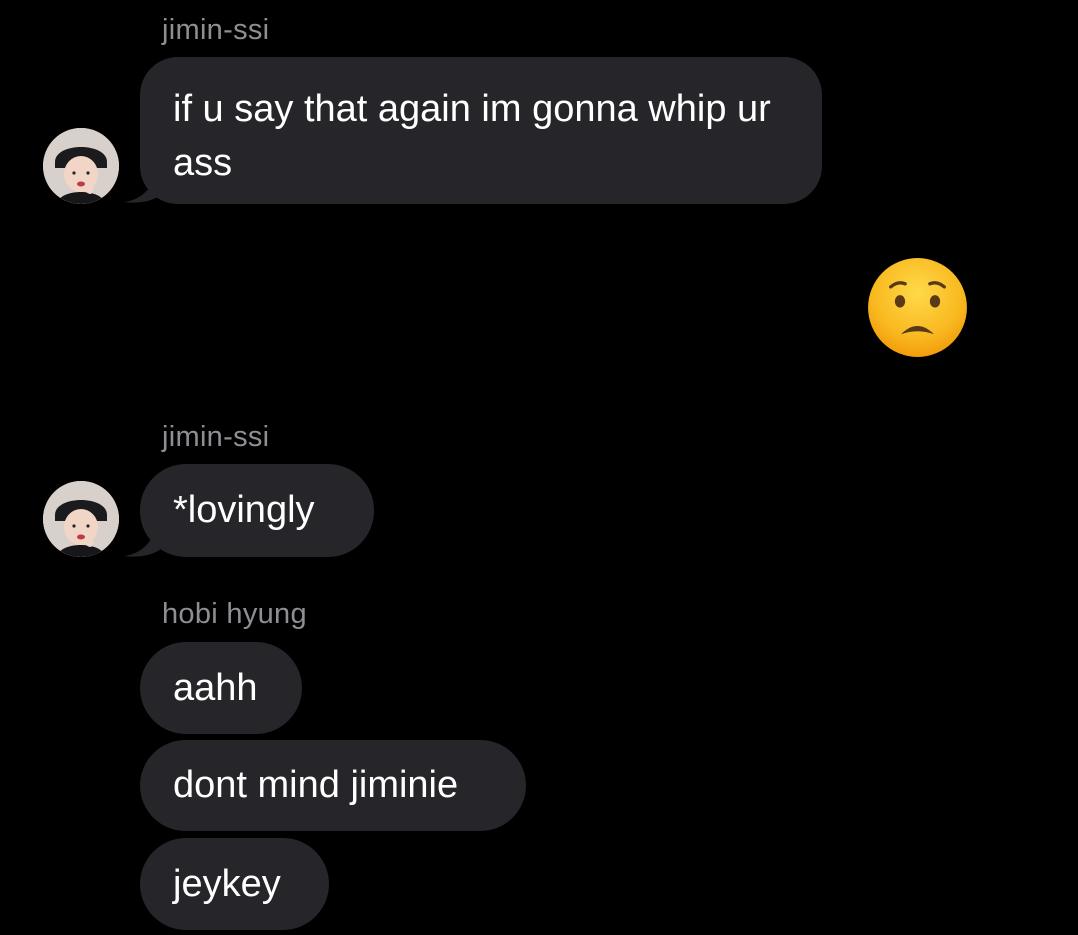  What do you see at coordinates (472, 136) in the screenshot?
I see `message-text: if u say that again im gonna whip ur ass` at bounding box center [472, 136].